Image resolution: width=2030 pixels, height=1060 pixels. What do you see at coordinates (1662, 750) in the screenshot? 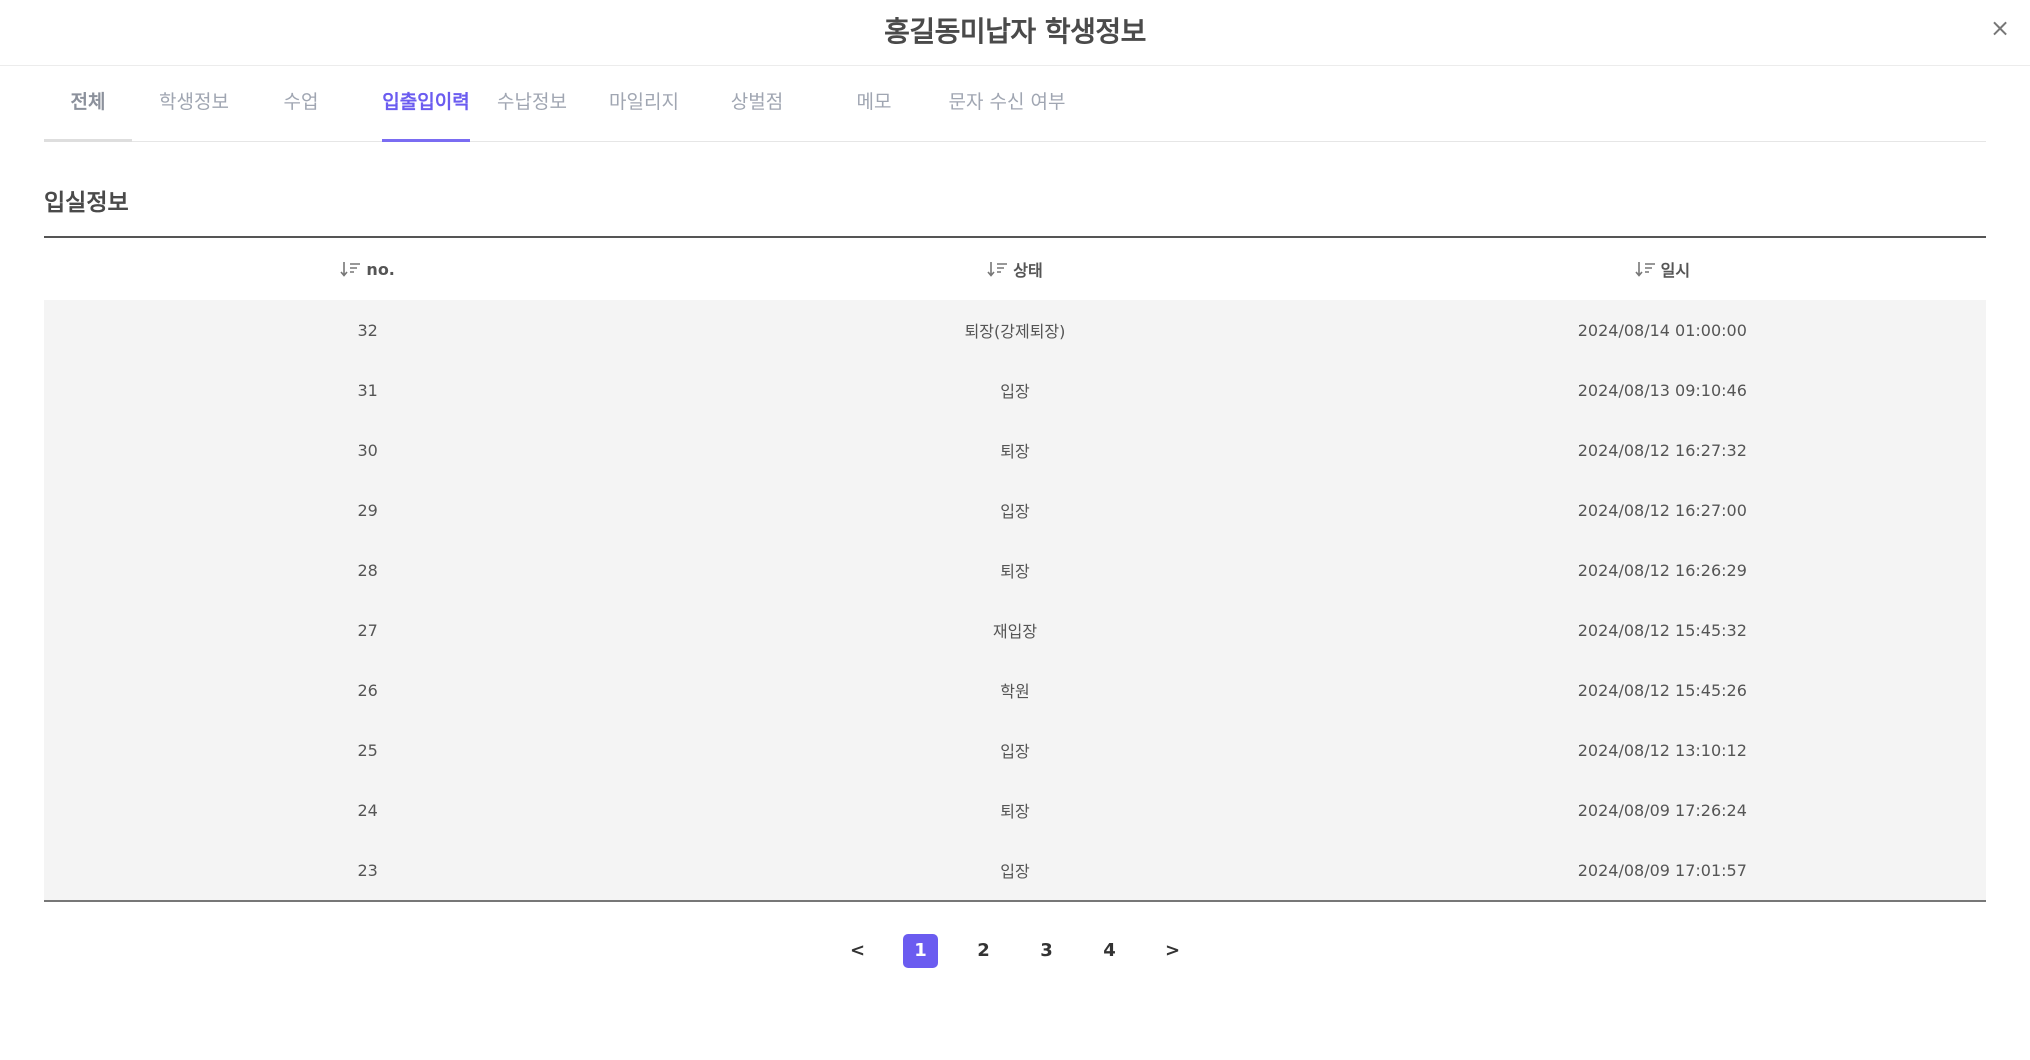
I see `cell-datetime: 2024/08/12 13:10:12` at bounding box center [1662, 750].